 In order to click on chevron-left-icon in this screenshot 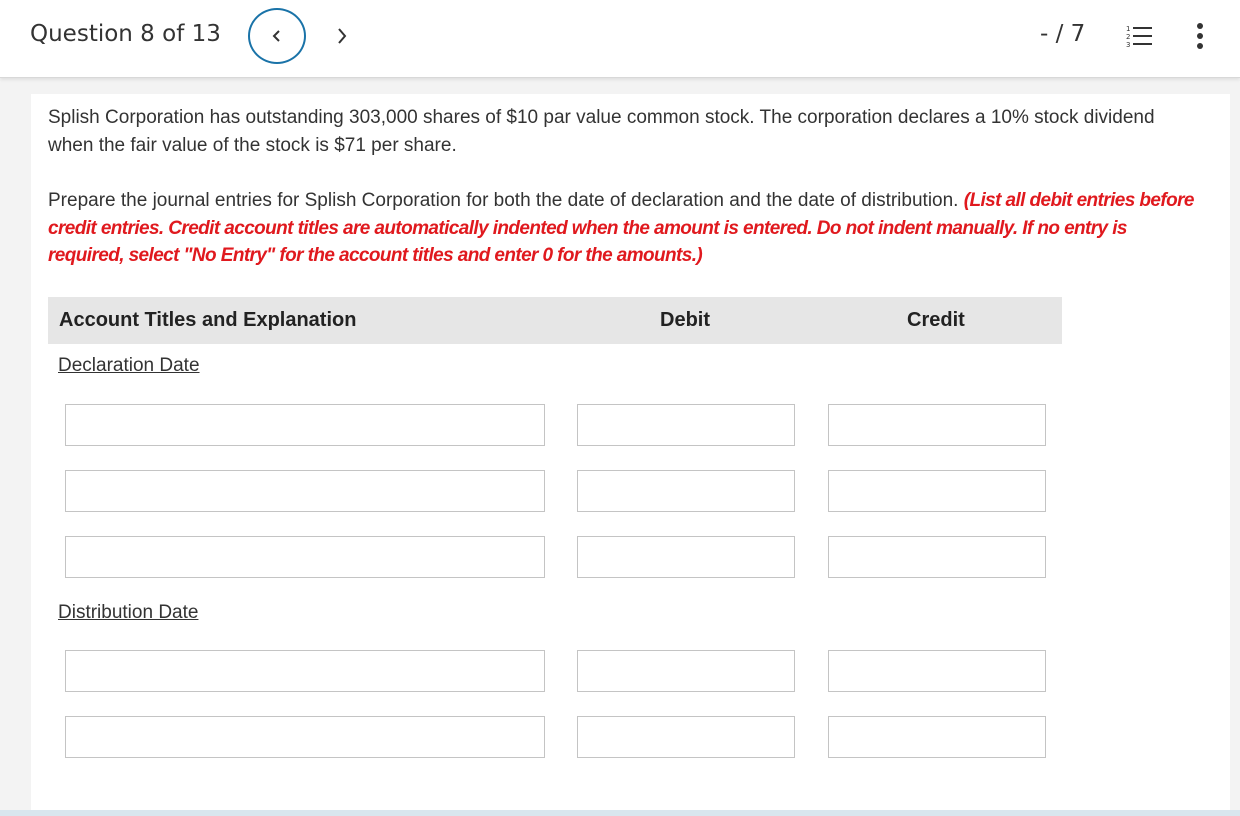, I will do `click(276, 36)`.